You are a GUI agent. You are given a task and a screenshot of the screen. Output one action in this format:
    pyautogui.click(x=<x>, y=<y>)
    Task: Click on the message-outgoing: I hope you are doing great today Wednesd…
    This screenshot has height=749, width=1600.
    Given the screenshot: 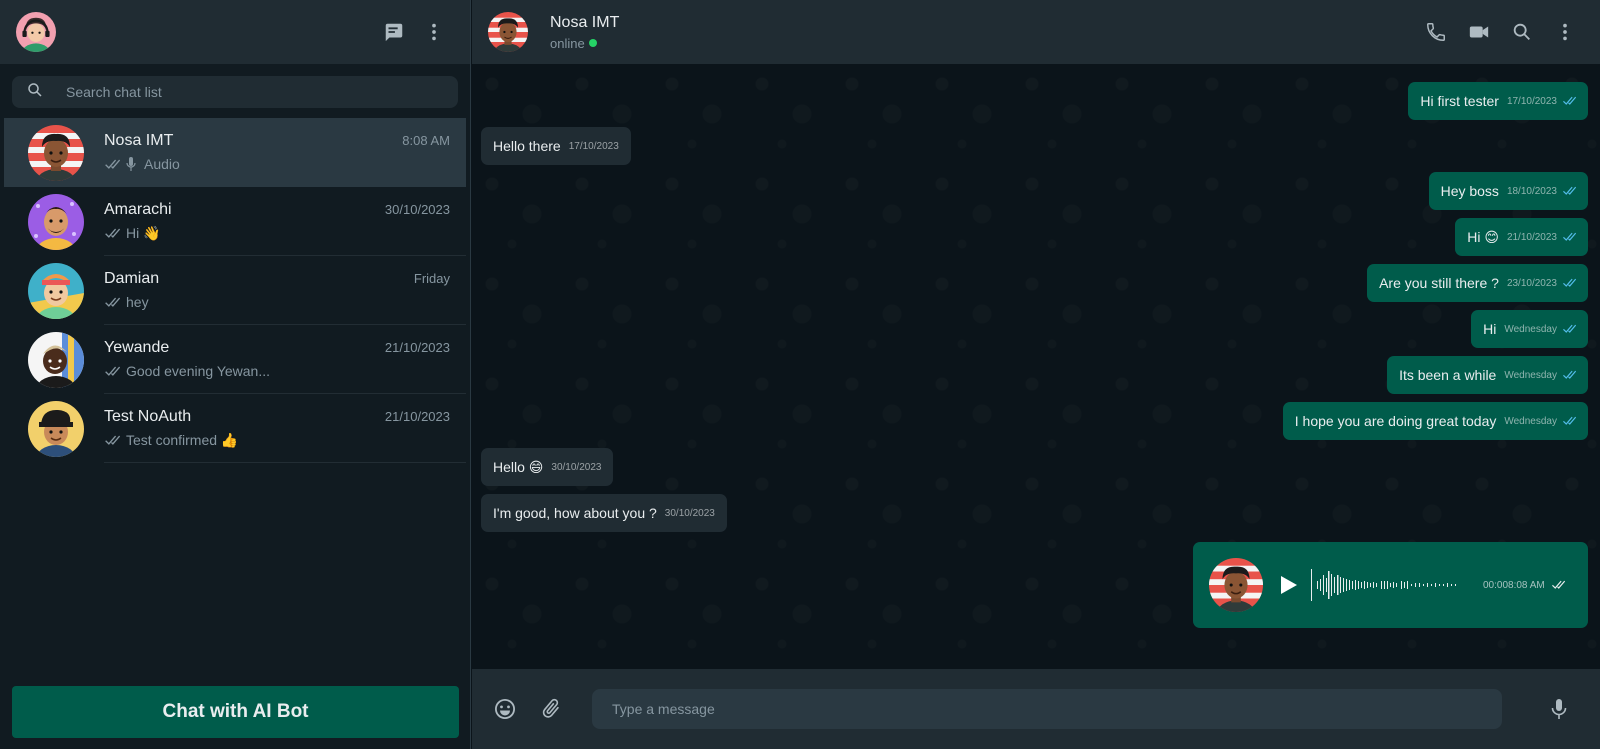 What is the action you would take?
    pyautogui.click(x=1435, y=421)
    